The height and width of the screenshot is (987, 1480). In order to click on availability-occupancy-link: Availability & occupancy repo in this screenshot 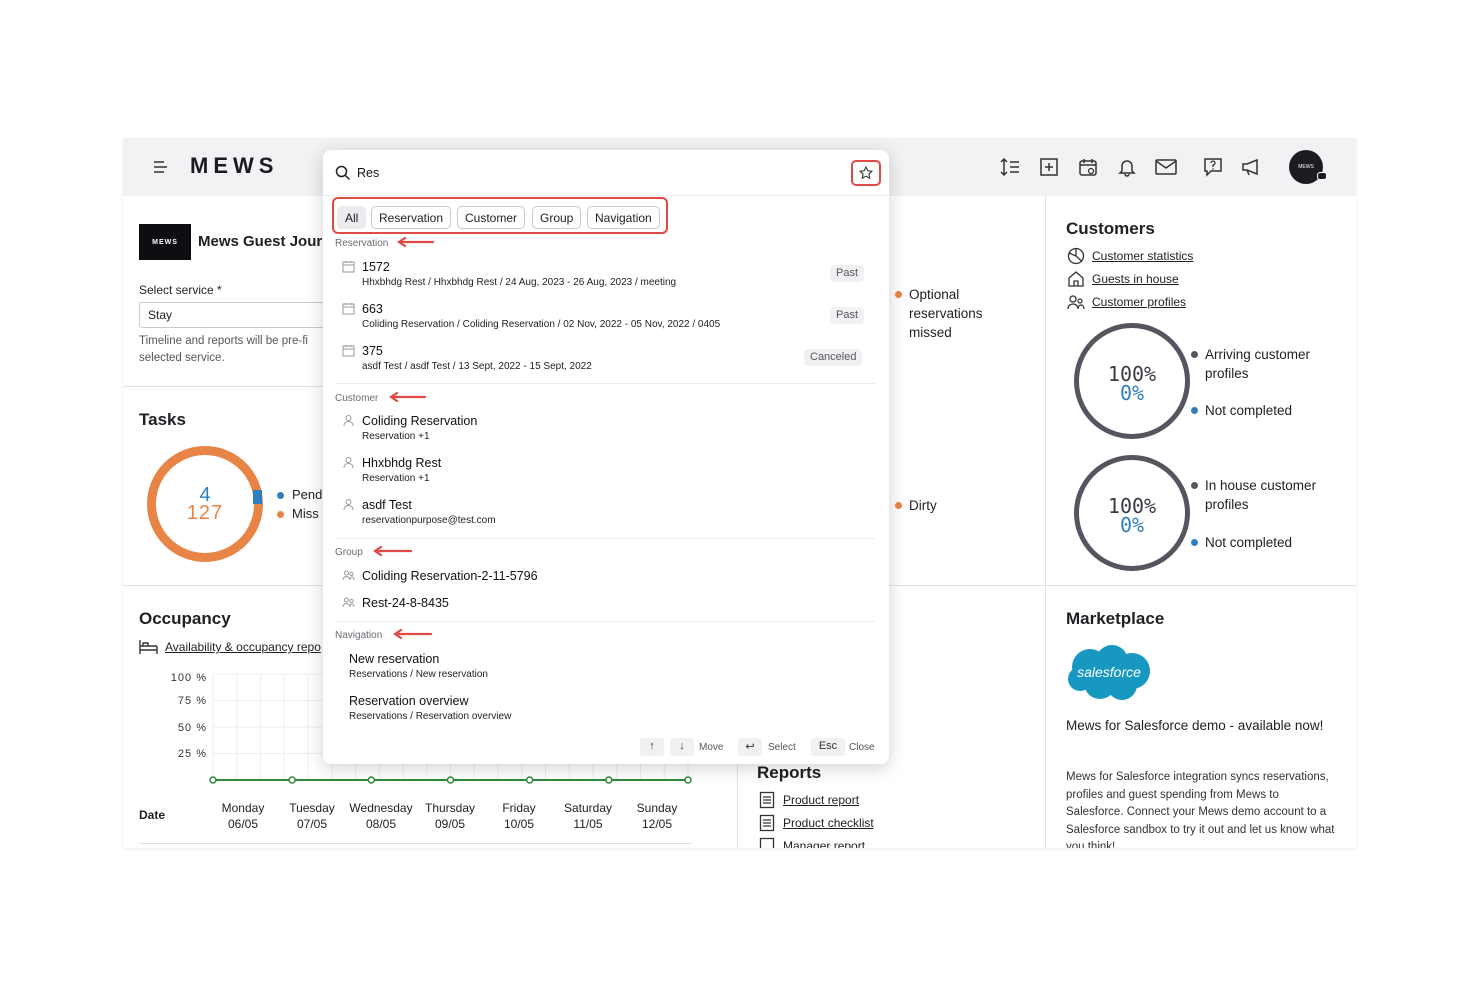, I will do `click(243, 647)`.